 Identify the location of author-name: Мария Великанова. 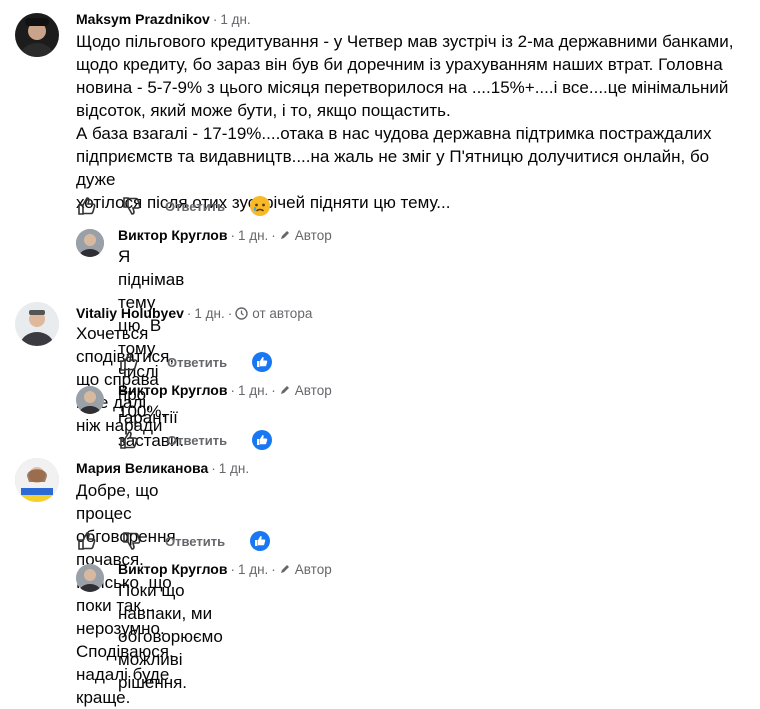
(142, 468).